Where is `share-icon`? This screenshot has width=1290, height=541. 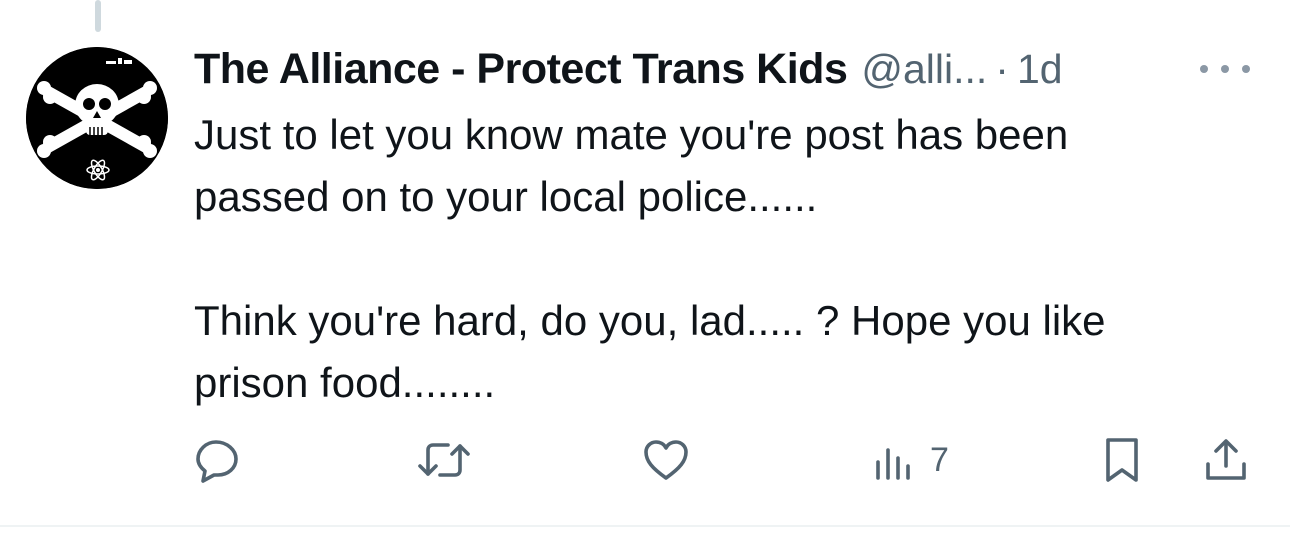
share-icon is located at coordinates (1226, 459).